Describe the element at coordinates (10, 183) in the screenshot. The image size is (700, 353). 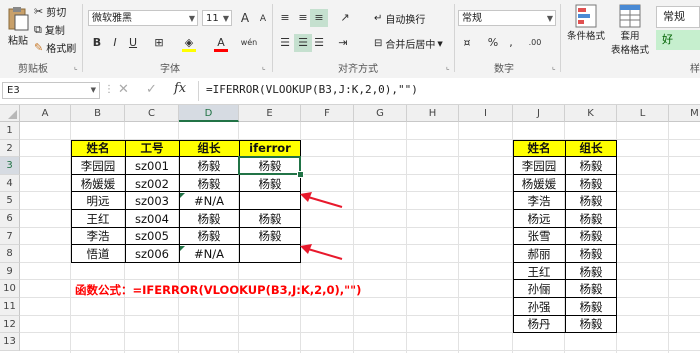
I see `row-header: 4` at that location.